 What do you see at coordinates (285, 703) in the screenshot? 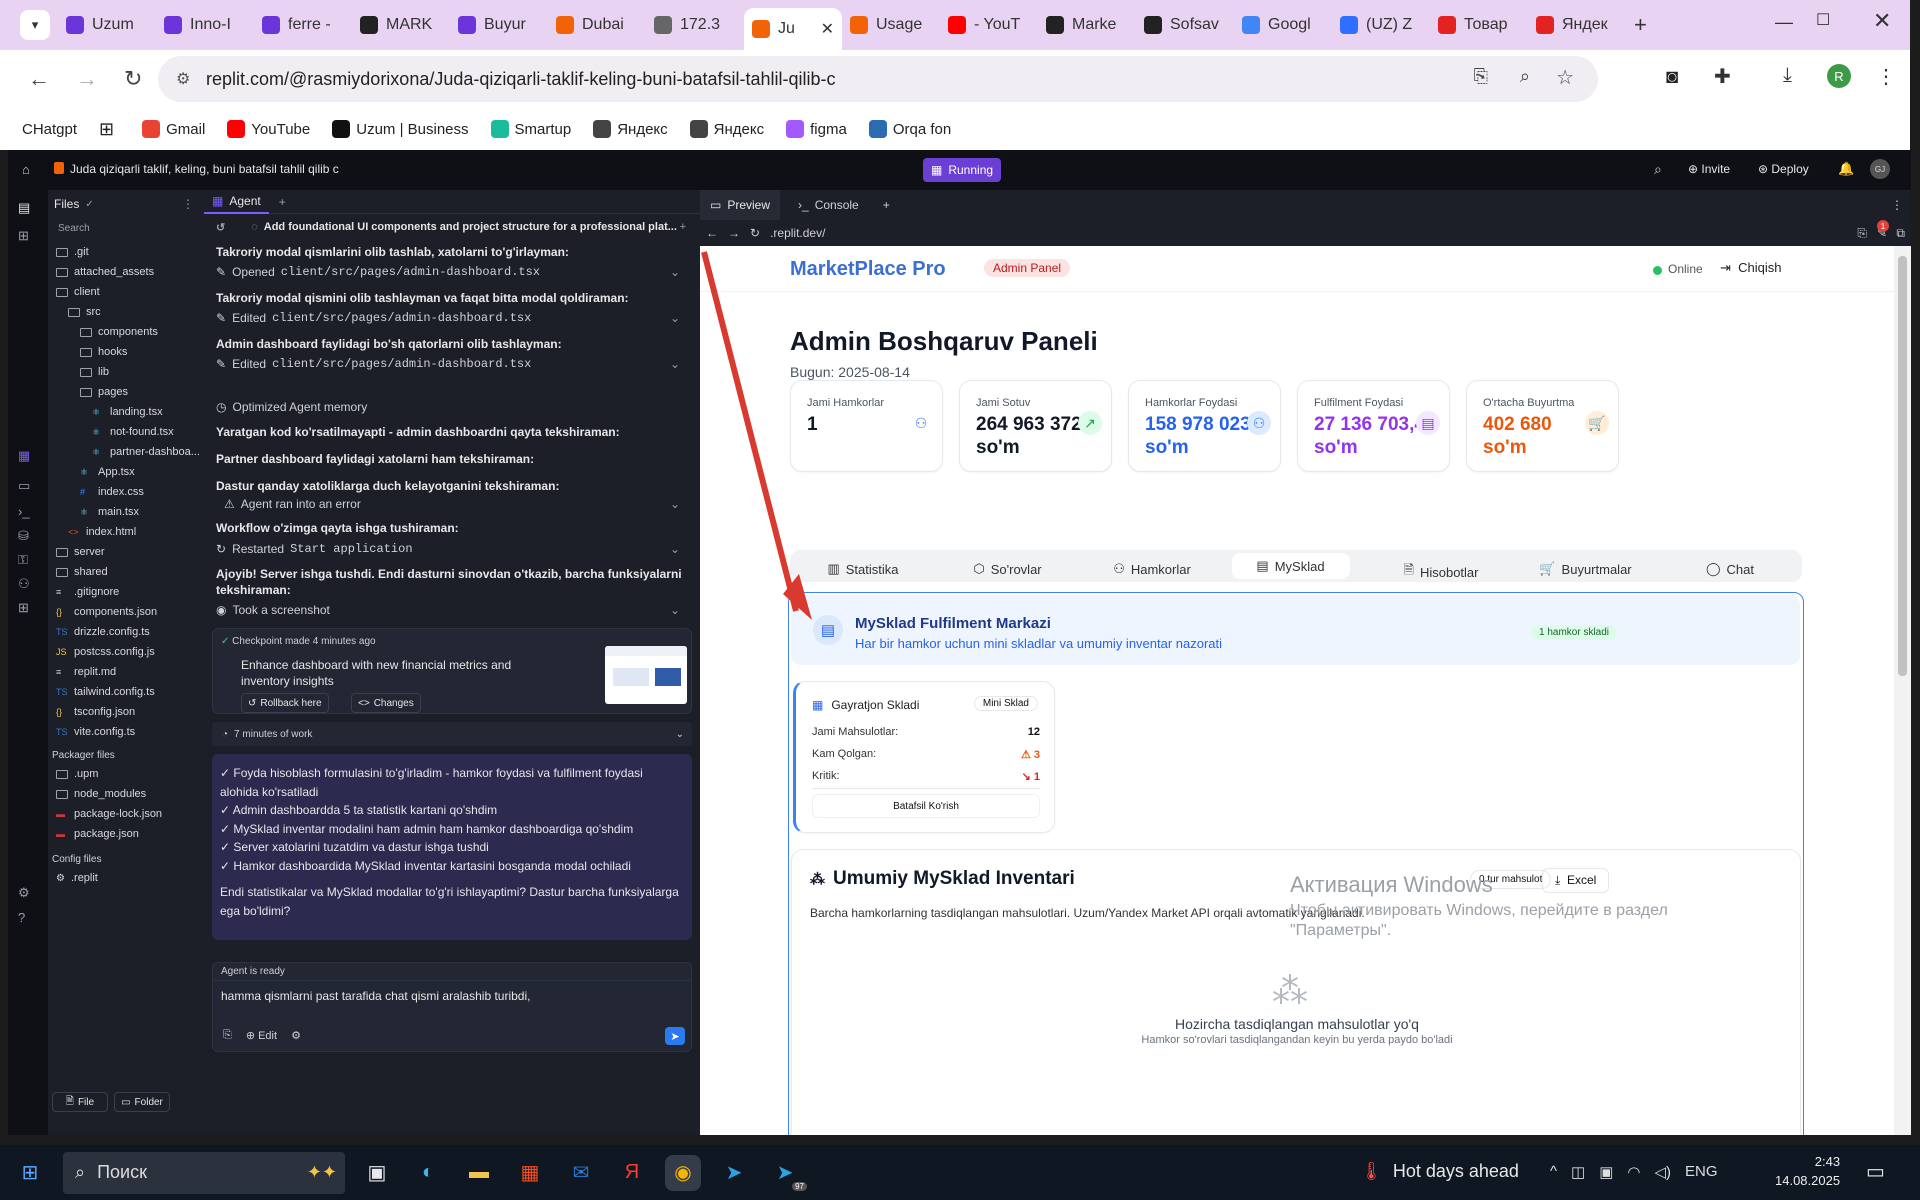
I see `rollback-button: ↺ Rollback here` at bounding box center [285, 703].